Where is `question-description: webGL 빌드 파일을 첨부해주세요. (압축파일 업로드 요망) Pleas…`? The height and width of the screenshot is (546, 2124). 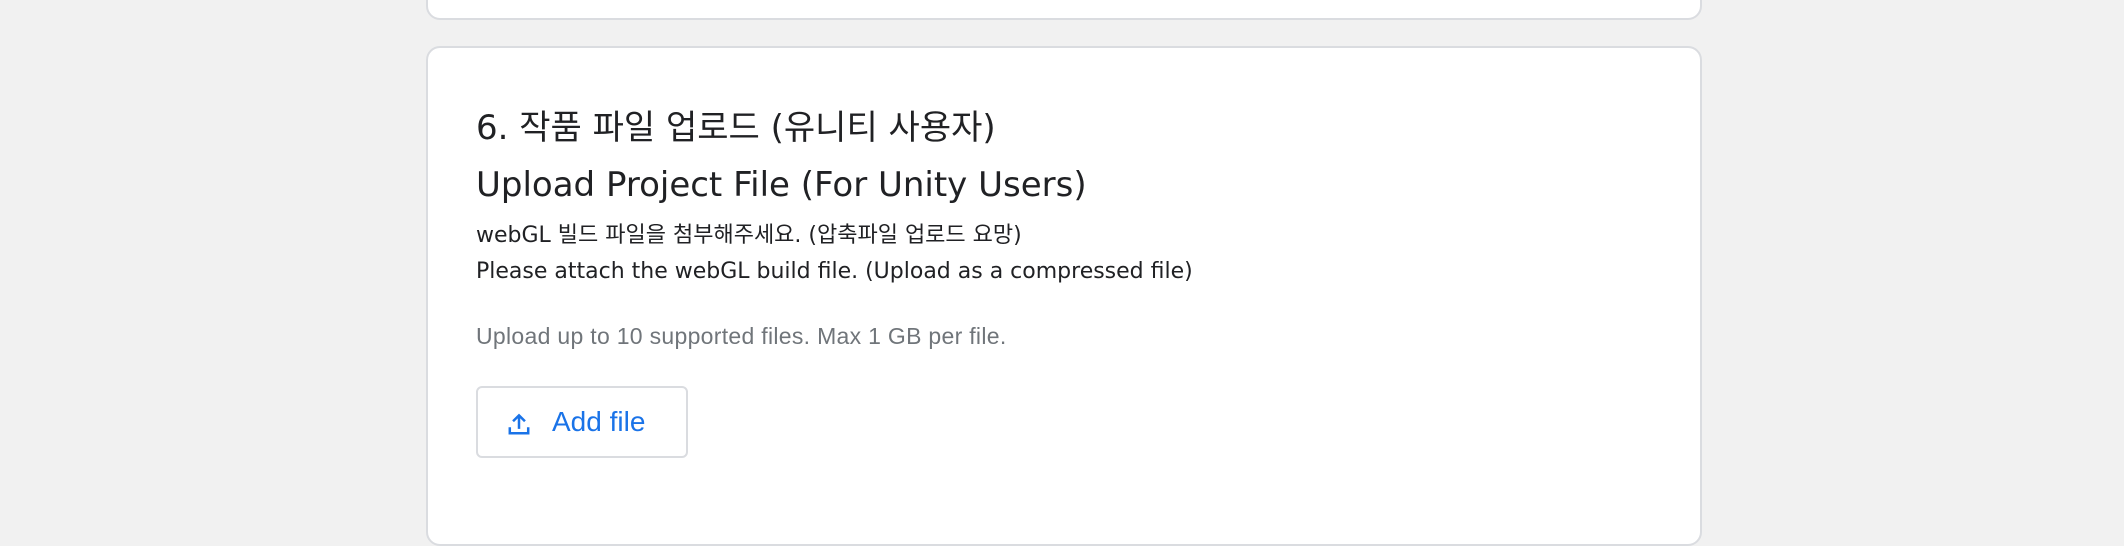
question-description: webGL 빌드 파일을 첨부해주세요. (압축파일 업로드 요망) Pleas… is located at coordinates (834, 254).